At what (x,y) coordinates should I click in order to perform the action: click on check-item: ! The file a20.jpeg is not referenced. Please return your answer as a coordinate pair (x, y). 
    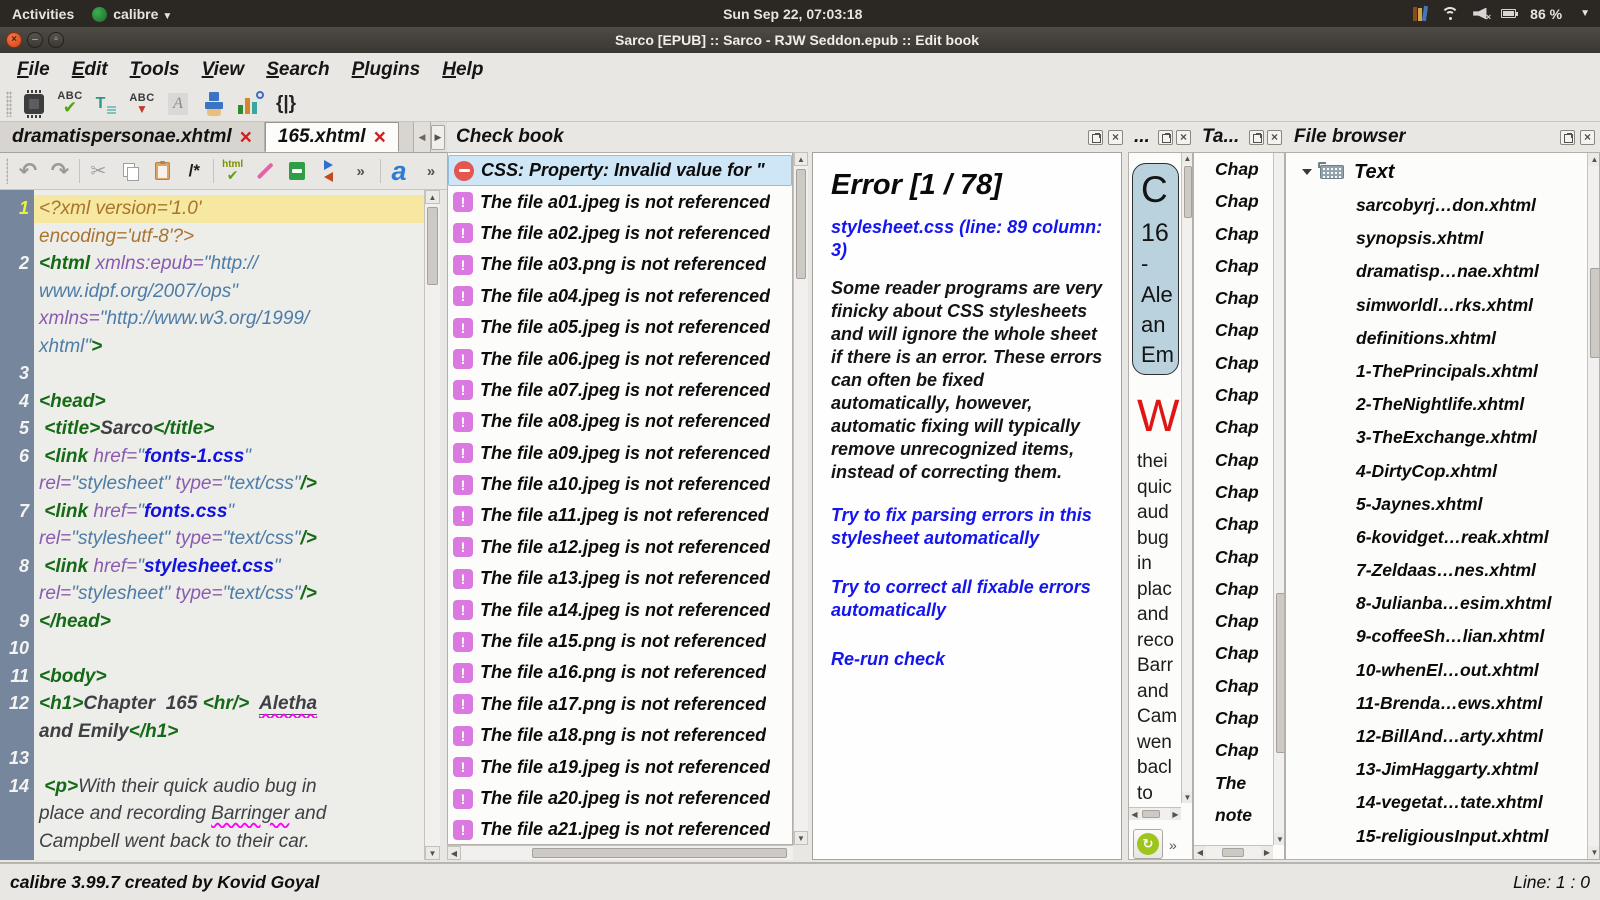
    Looking at the image, I should click on (620, 798).